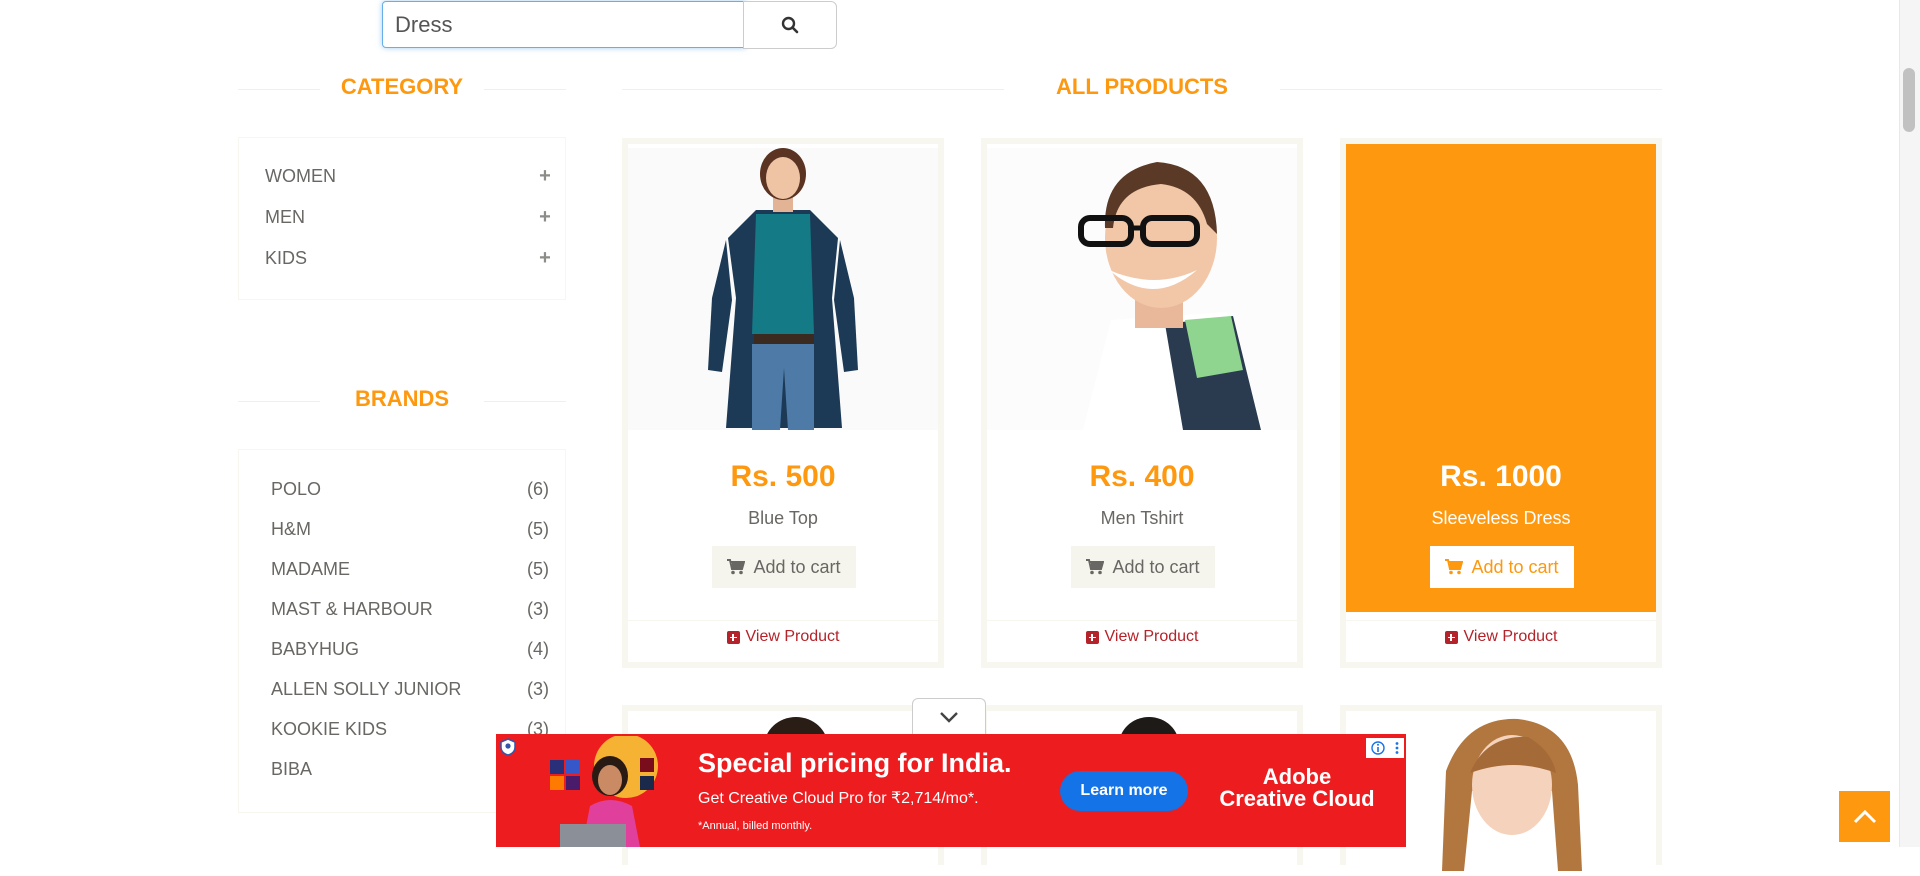  What do you see at coordinates (604, 791) in the screenshot?
I see `ad-promo-image` at bounding box center [604, 791].